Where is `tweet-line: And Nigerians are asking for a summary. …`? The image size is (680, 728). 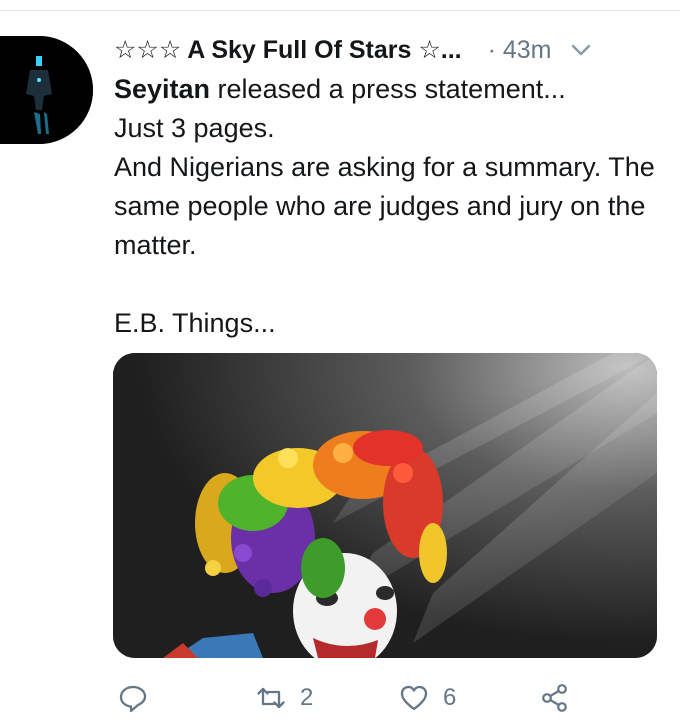
tweet-line: And Nigerians are asking for a summary. … is located at coordinates (384, 206).